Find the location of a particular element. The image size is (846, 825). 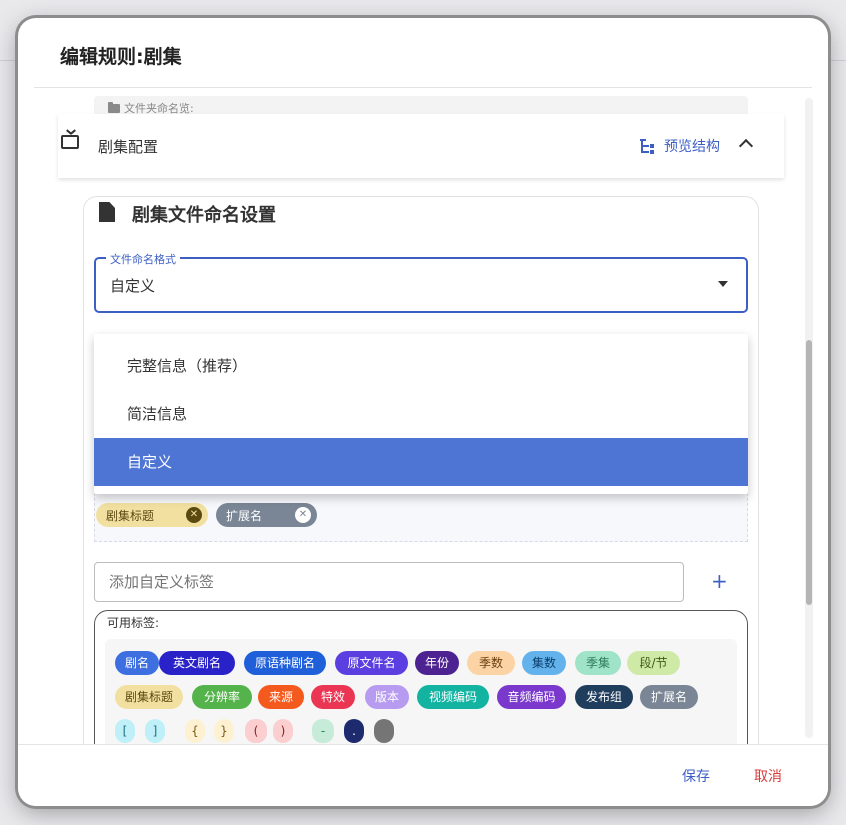

selected-tag-chip: 剧集标题 ✕ is located at coordinates (152, 515).